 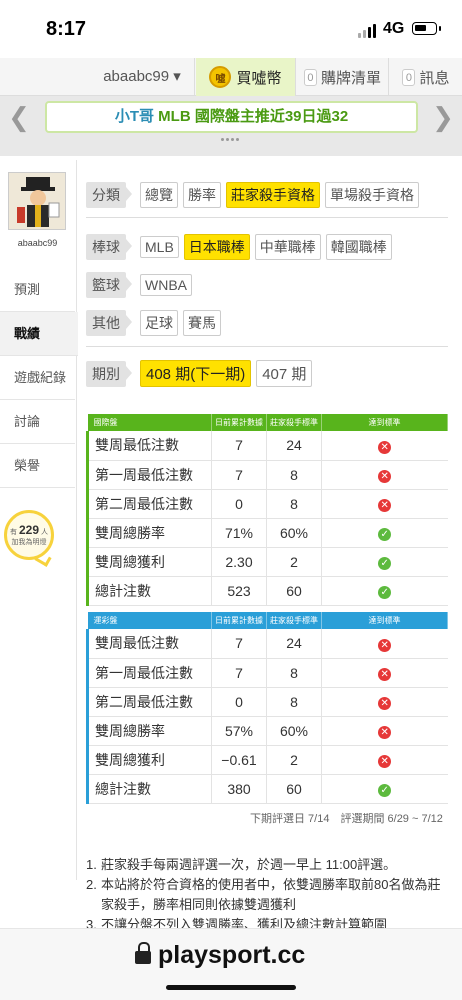 I want to click on row-label: 雙周總勝率, so click(x=149, y=731).